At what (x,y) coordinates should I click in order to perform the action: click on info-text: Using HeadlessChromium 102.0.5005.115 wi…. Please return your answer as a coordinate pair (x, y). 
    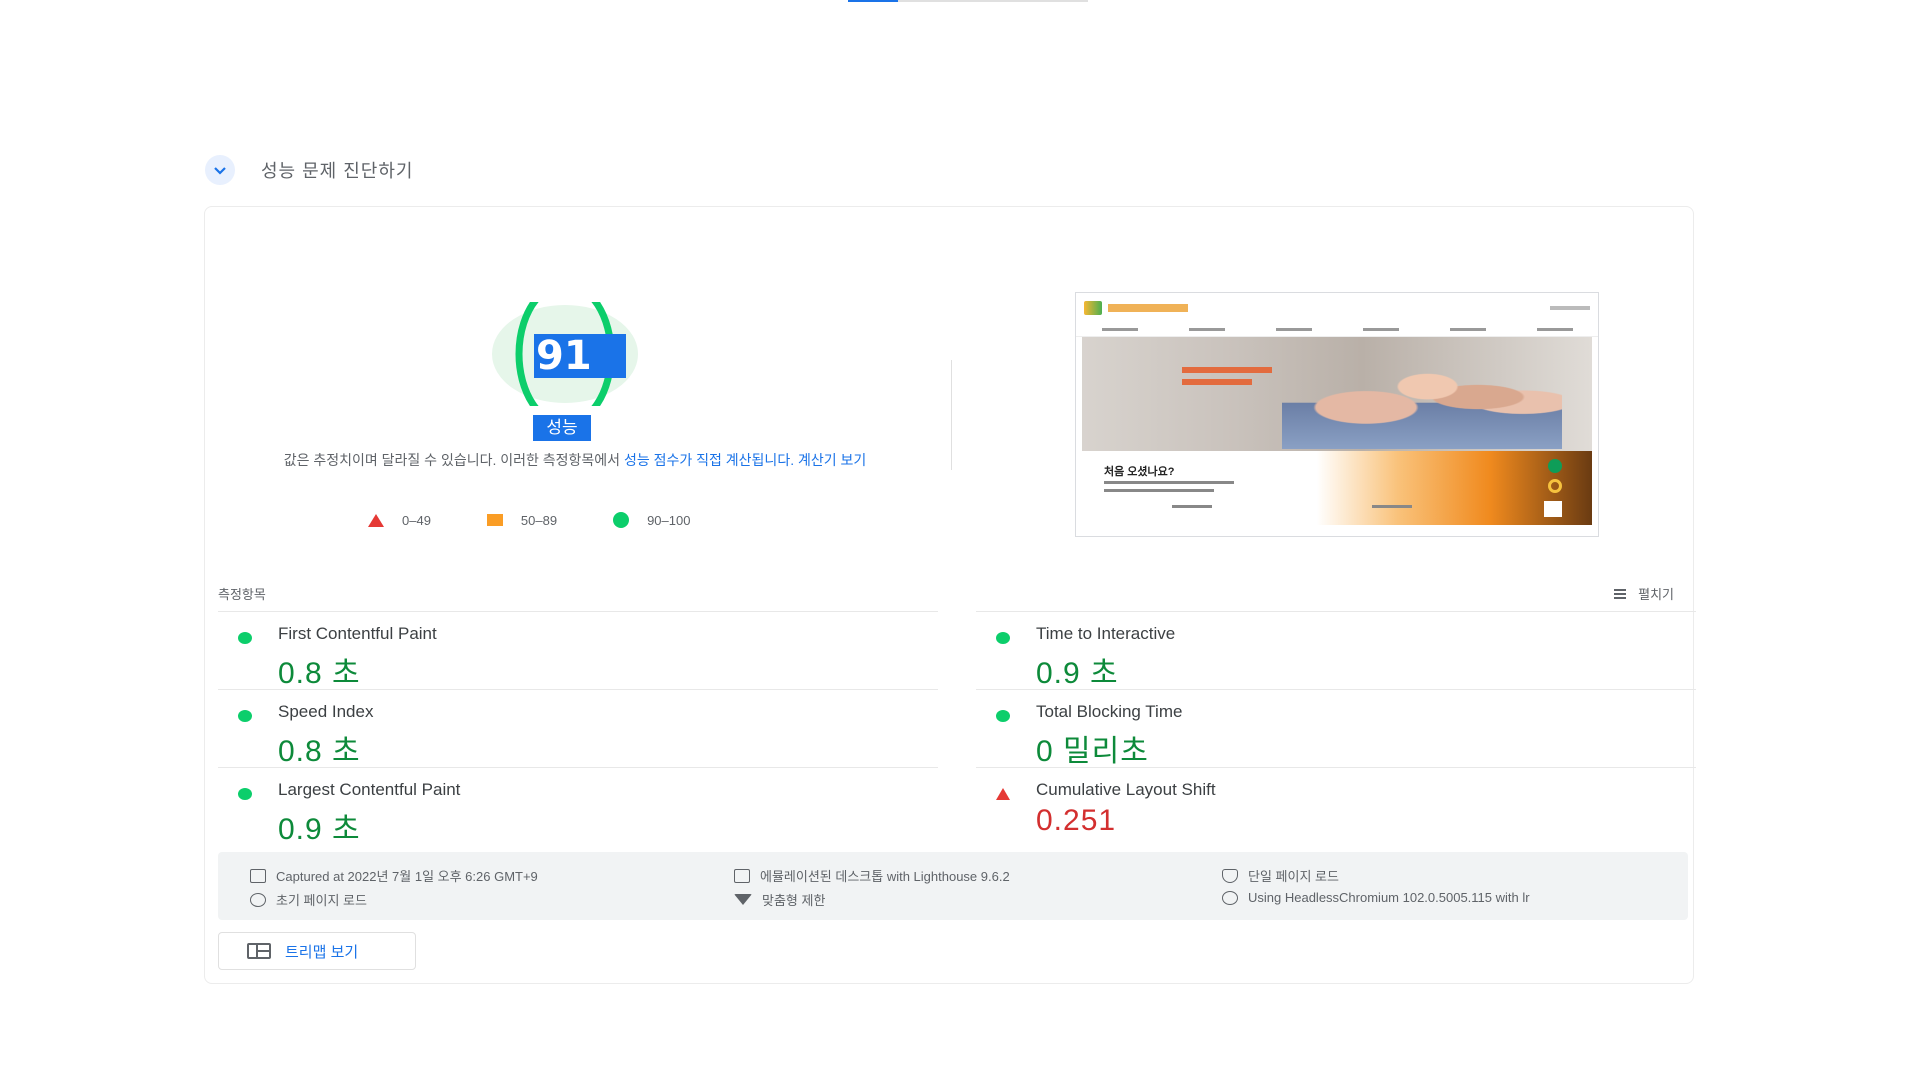
    Looking at the image, I should click on (1389, 897).